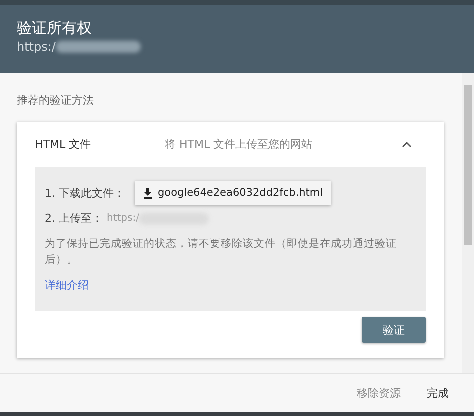  I want to click on footer-button: 移除资源, so click(379, 393).